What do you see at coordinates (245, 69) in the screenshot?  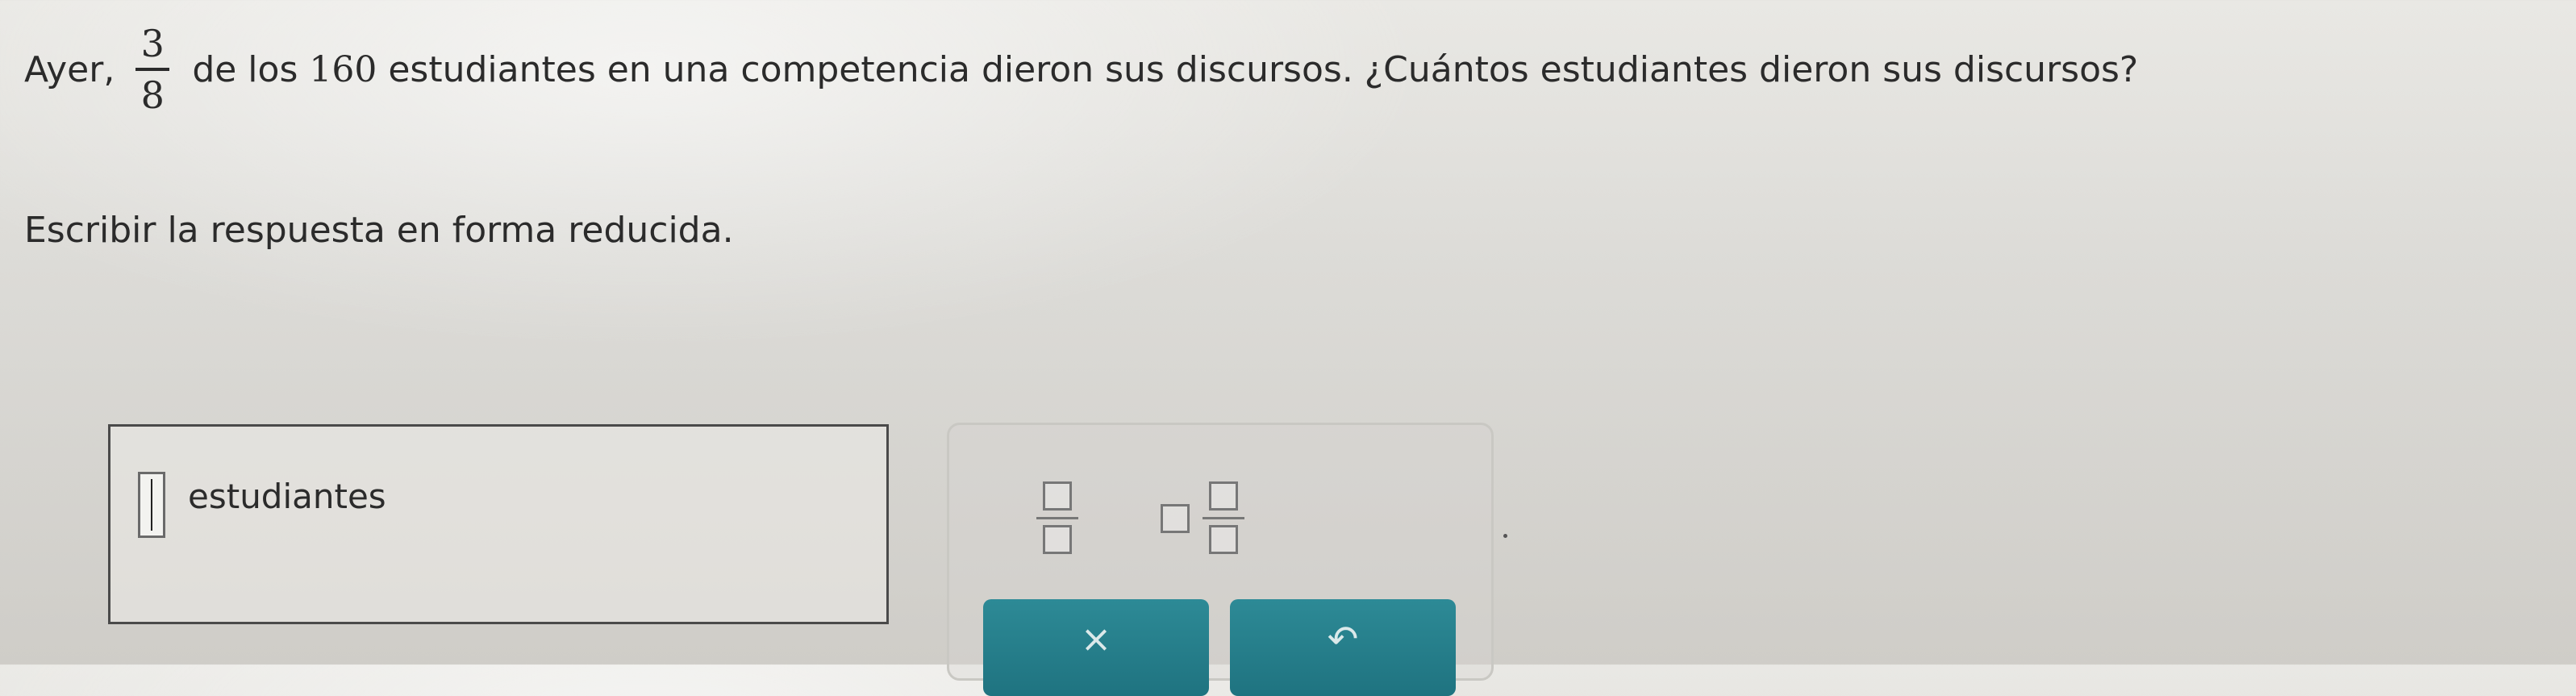 I see `question-middle: de los` at bounding box center [245, 69].